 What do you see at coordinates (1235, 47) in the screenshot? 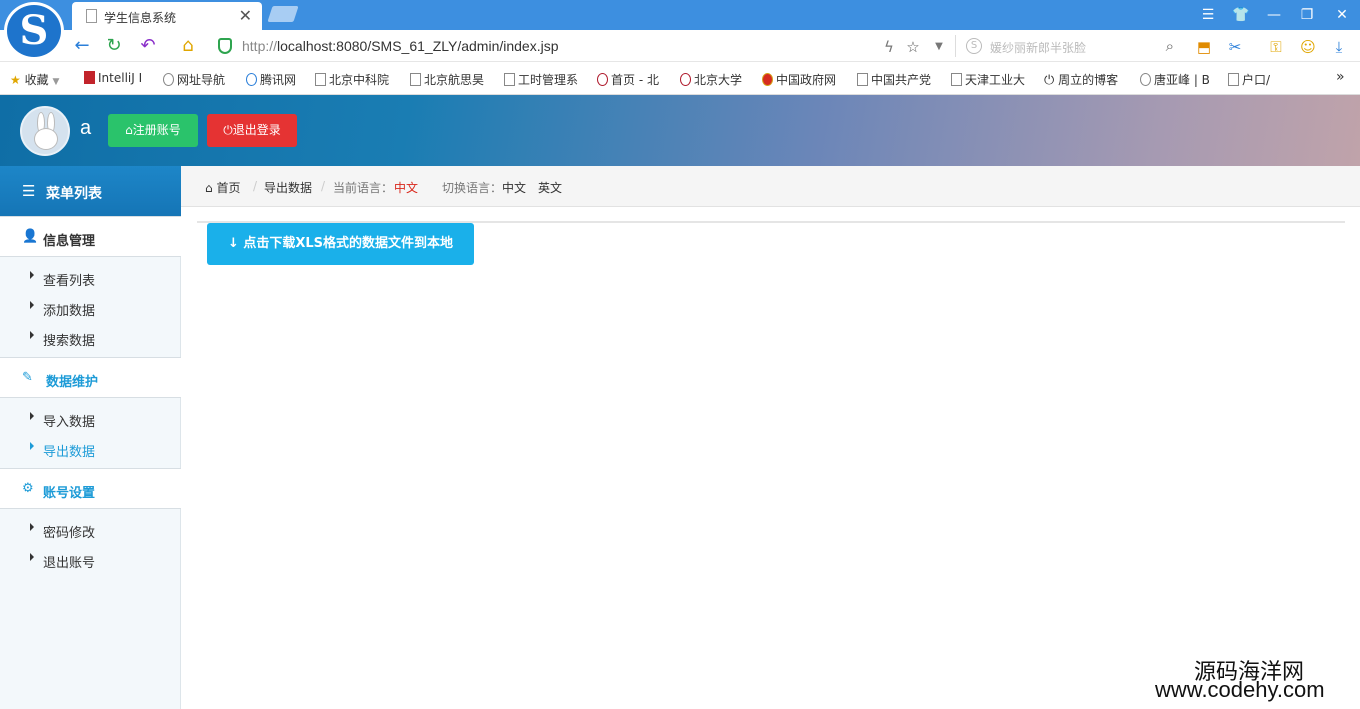
I see `scissors-icon: ✂` at bounding box center [1235, 47].